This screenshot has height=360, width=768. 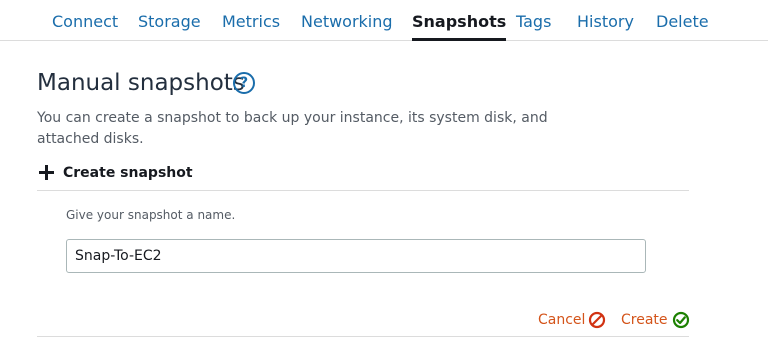 I want to click on plus-icon, so click(x=46, y=172).